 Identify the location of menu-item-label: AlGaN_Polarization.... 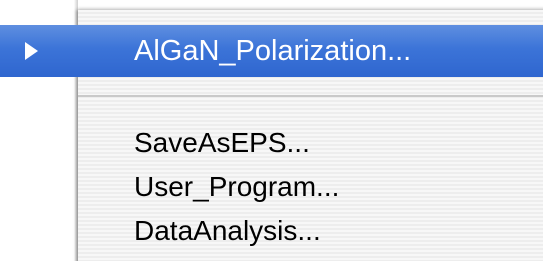
(273, 51).